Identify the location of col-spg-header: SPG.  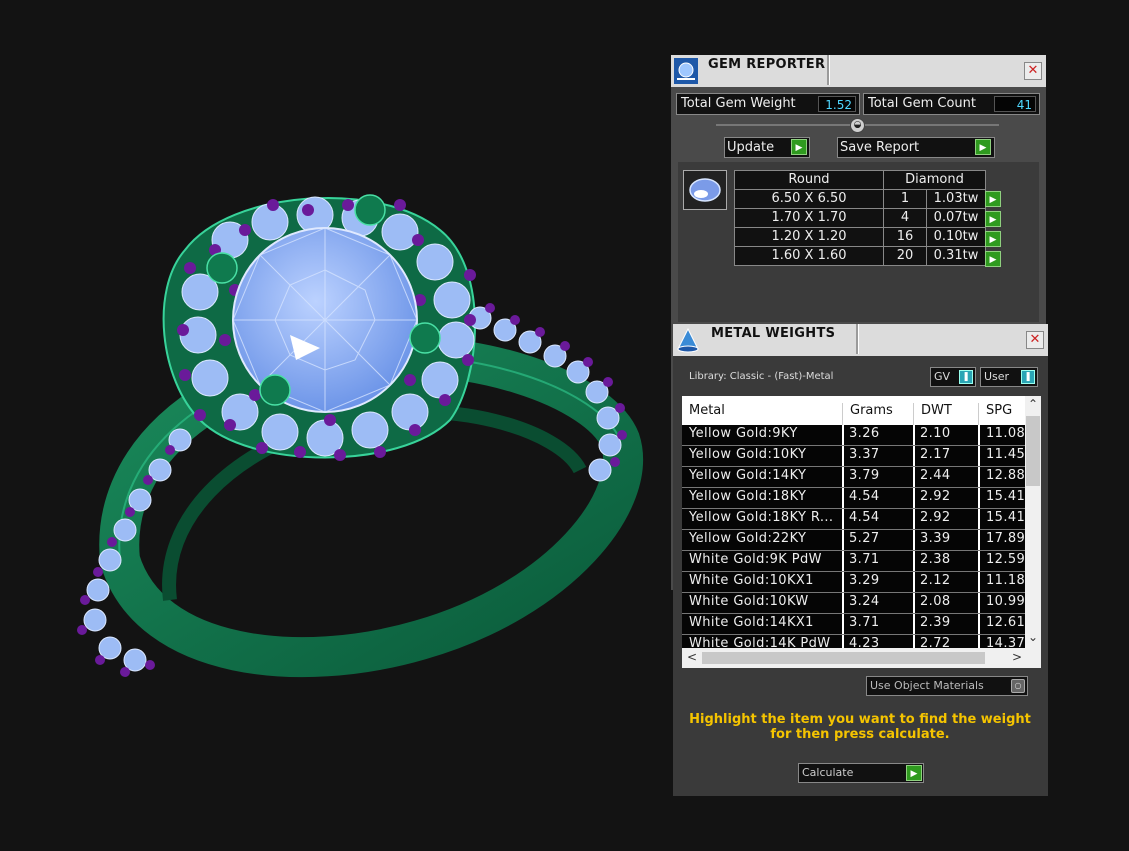
(999, 410).